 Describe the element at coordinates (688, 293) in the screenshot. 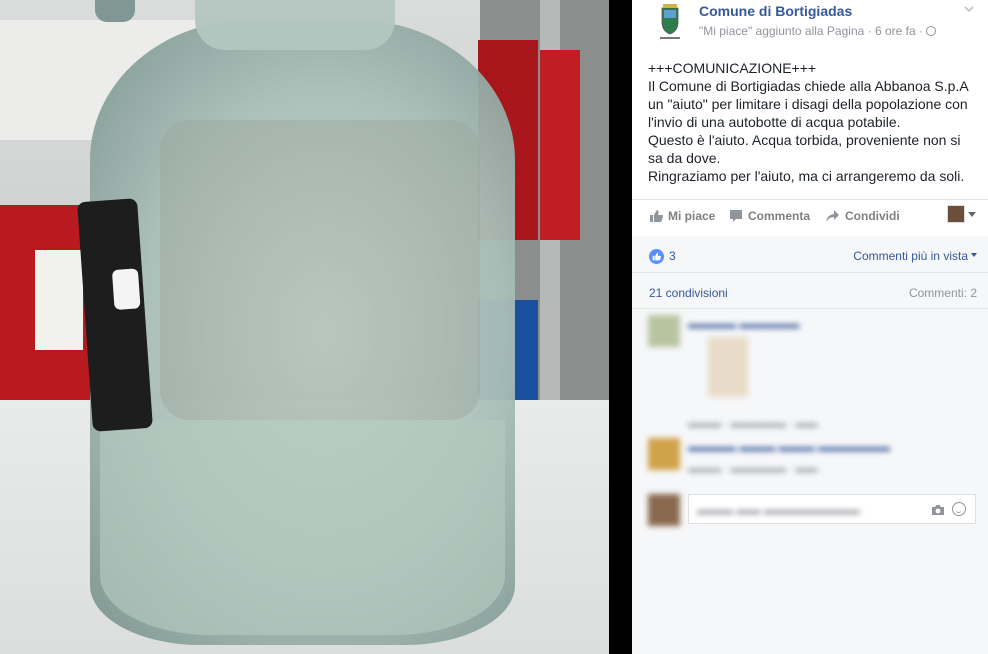

I see `shares-link: 21 condivisioni` at that location.